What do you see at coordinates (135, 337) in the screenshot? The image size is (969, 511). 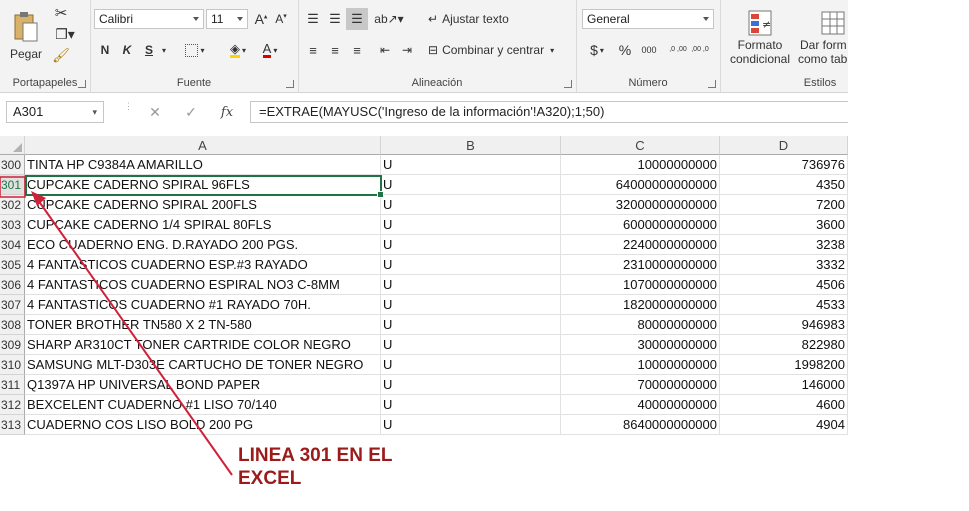 I see `arrow-line` at bounding box center [135, 337].